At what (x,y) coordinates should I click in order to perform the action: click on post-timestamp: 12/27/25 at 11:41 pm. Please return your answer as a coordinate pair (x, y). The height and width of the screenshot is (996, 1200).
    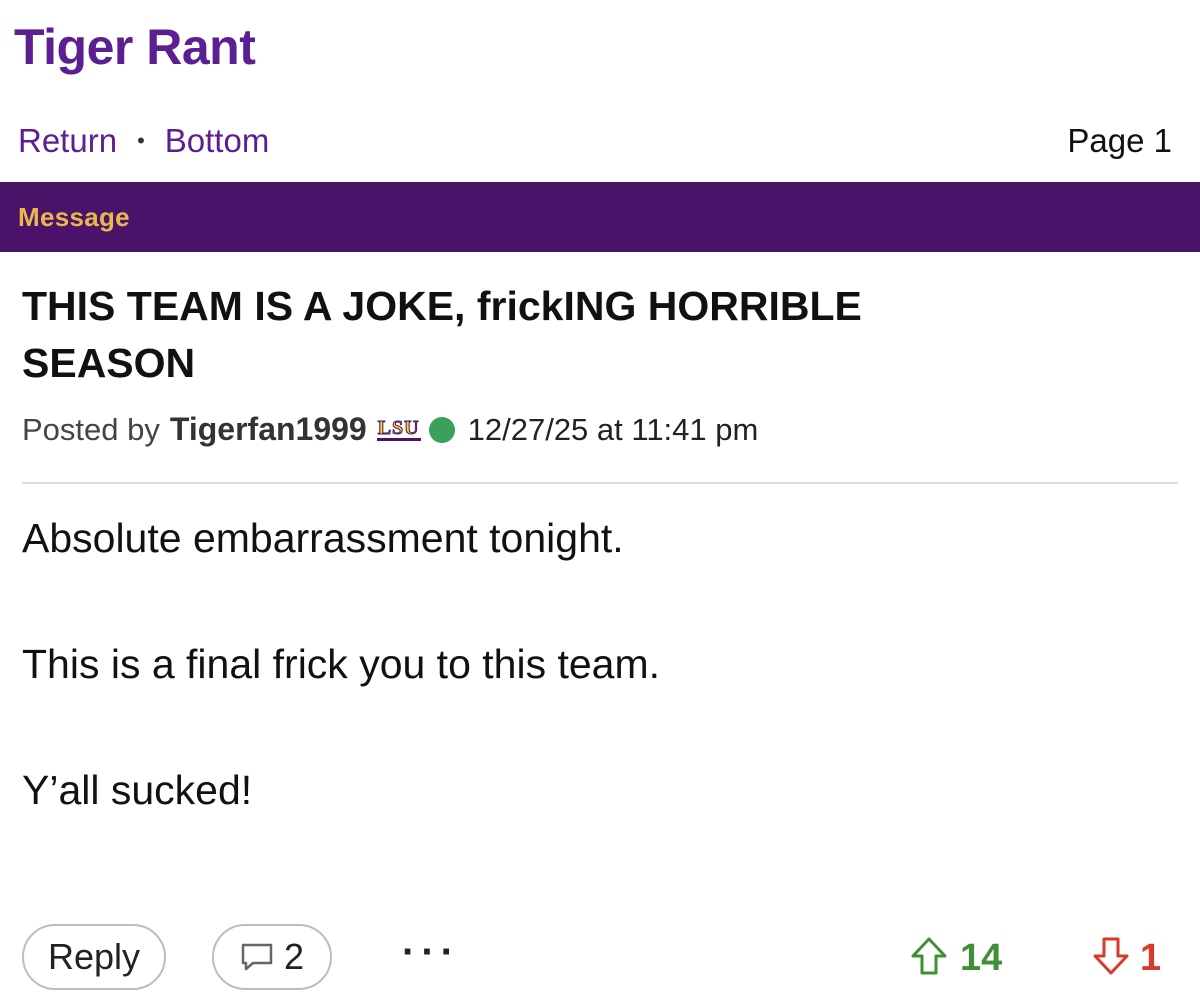
    Looking at the image, I should click on (613, 429).